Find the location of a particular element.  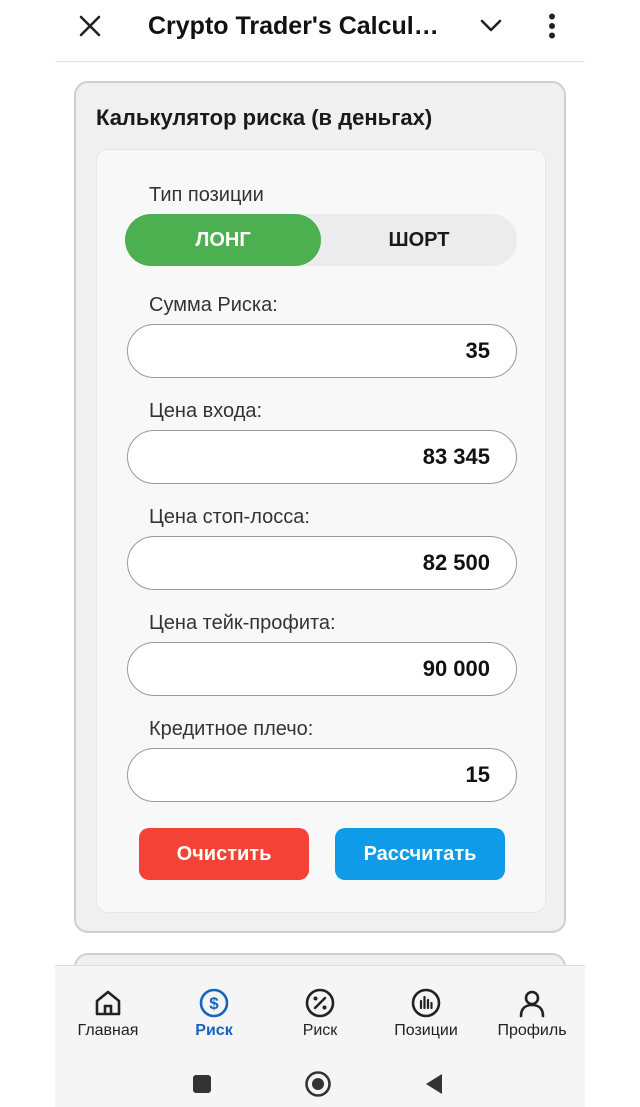

circle-icon is located at coordinates (318, 1084).